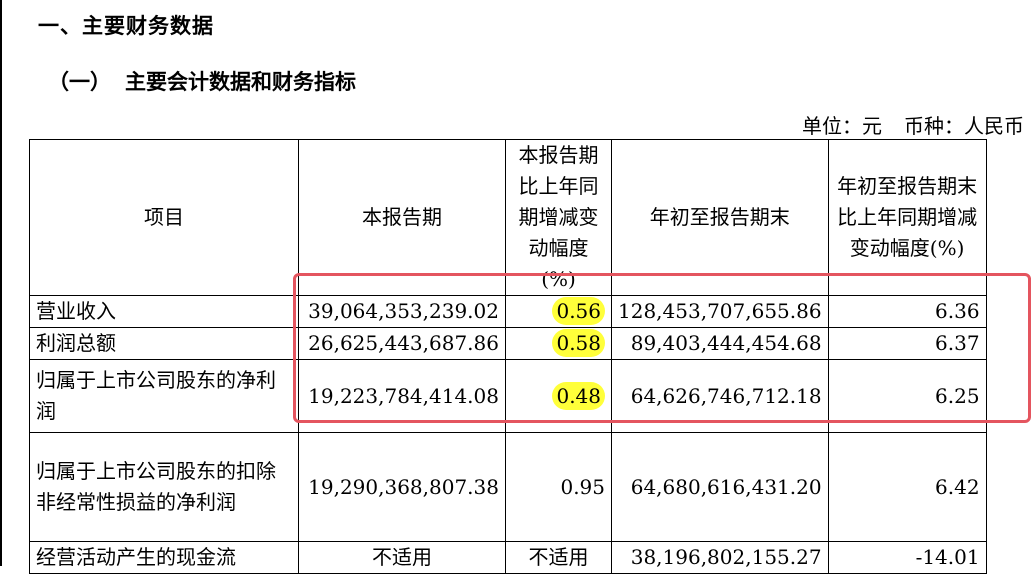  I want to click on highlight-mark: 0.48, so click(578, 395).